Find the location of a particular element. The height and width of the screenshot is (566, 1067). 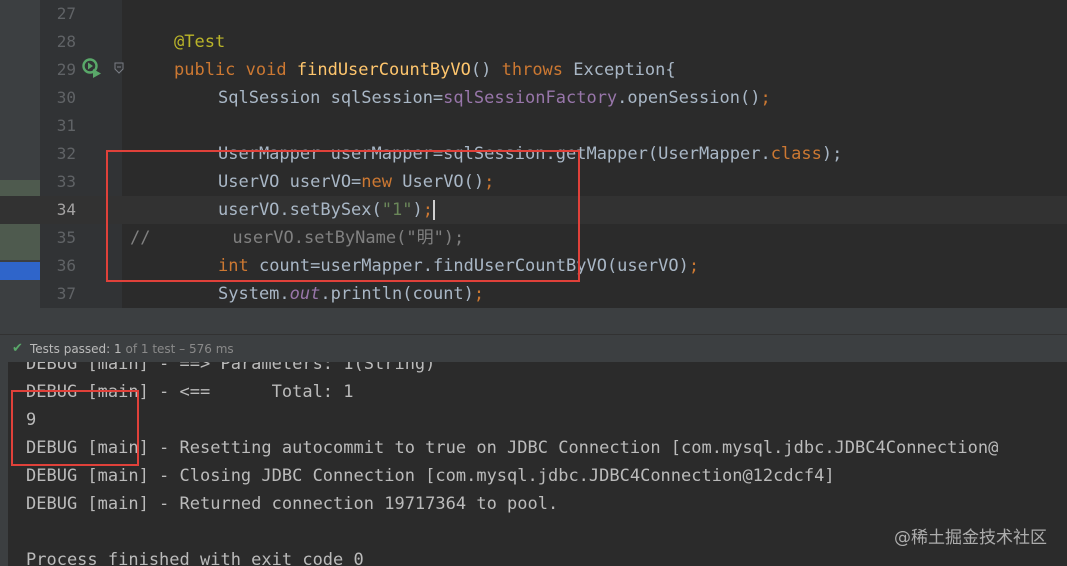

code-token: ) is located at coordinates (417, 210).